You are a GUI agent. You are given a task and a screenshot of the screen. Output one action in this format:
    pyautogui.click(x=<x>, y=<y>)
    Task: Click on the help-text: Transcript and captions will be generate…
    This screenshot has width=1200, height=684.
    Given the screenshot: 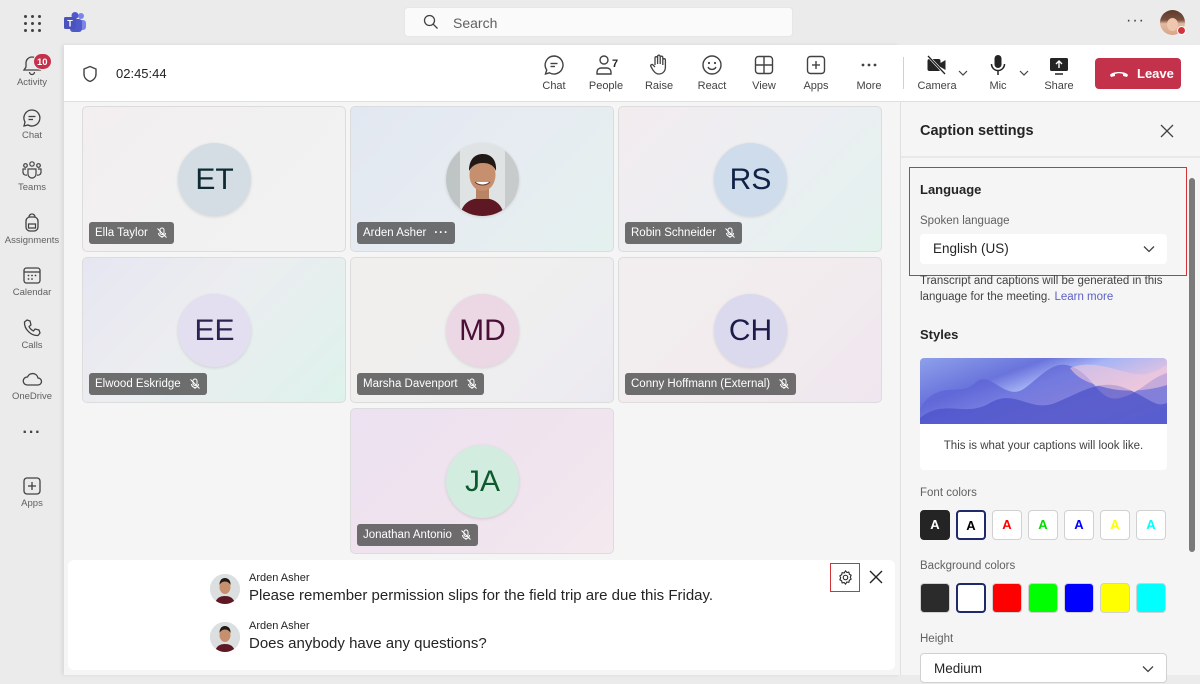 What is the action you would take?
    pyautogui.click(x=1041, y=289)
    